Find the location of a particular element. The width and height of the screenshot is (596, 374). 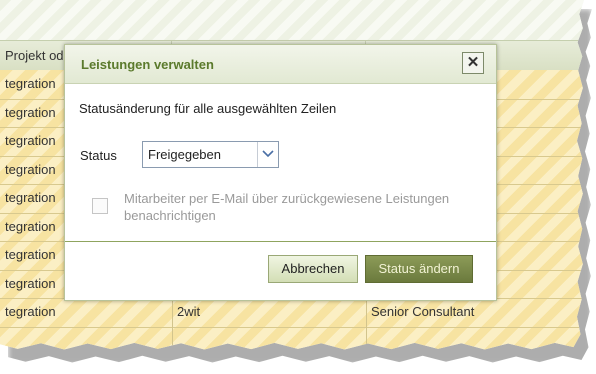

grid-top-band is located at coordinates (292, 20).